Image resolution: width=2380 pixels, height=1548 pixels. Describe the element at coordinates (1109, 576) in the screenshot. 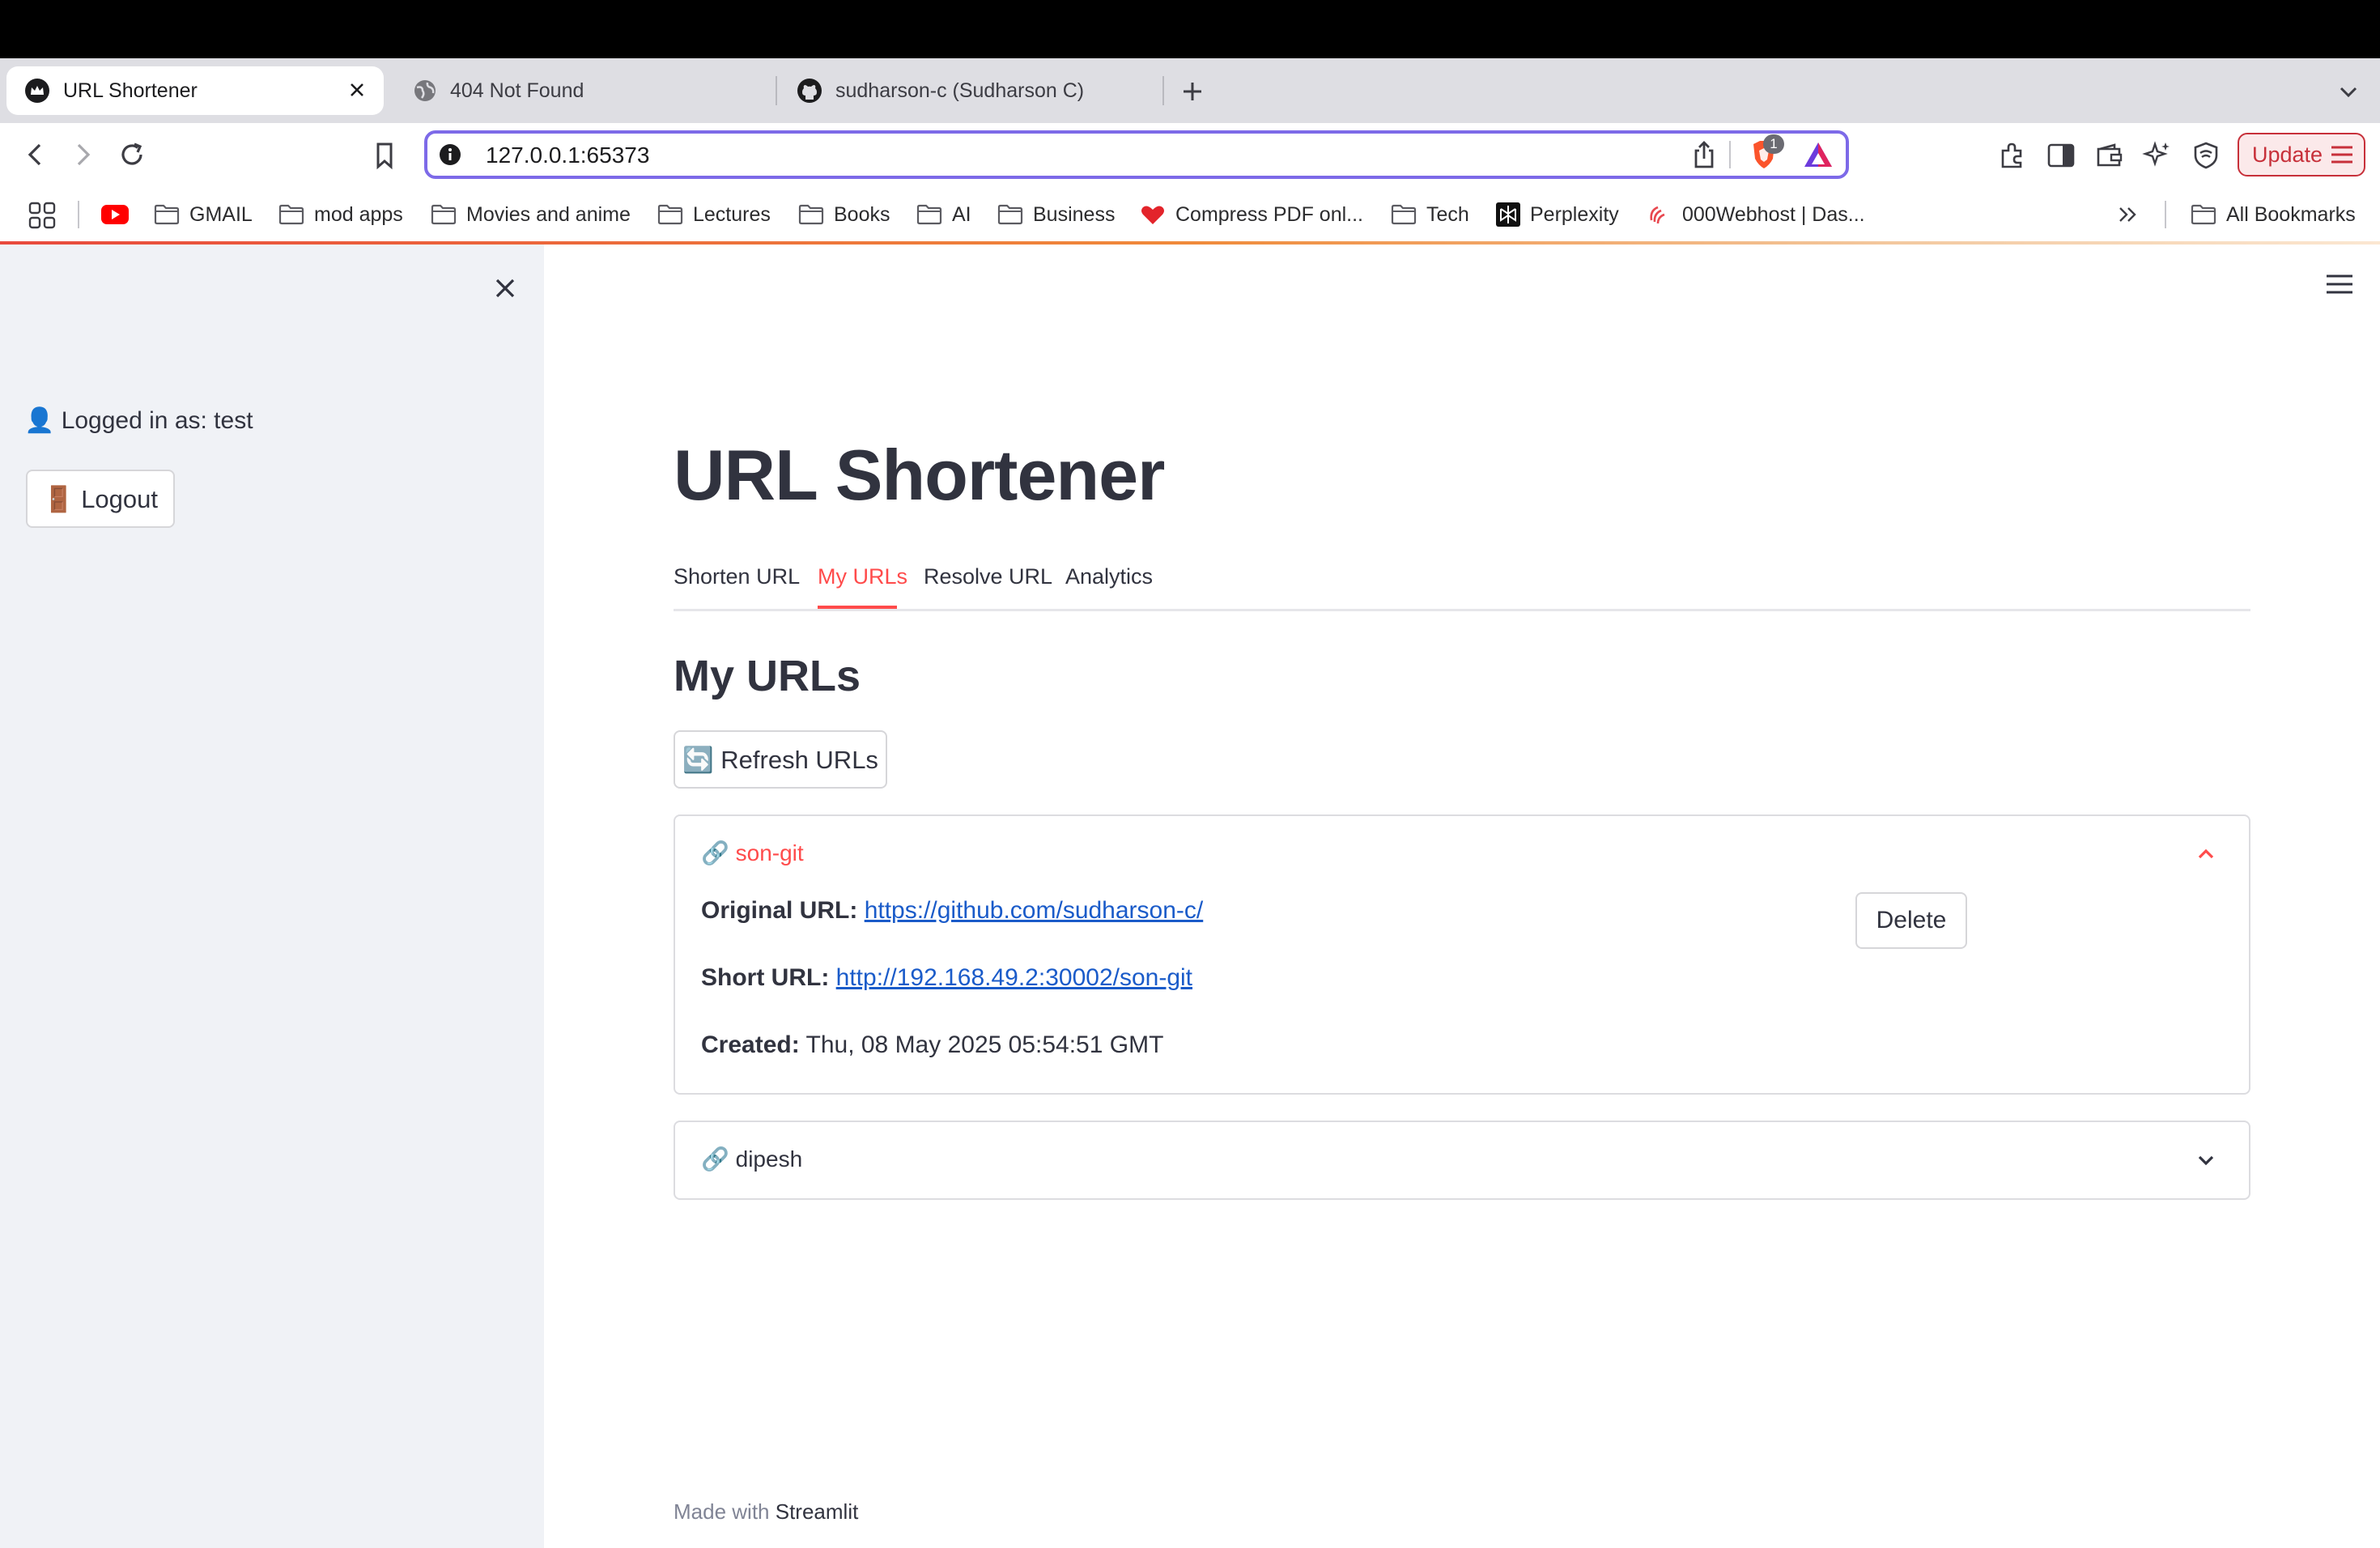

I see `tab-analytics: Analytics` at that location.